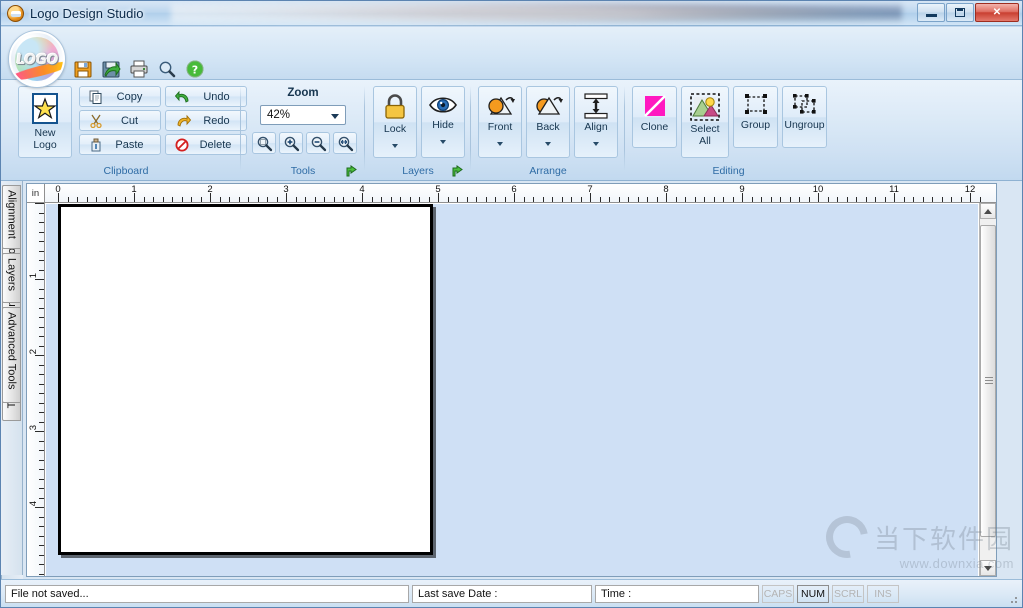 The image size is (1023, 608). Describe the element at coordinates (36, 389) in the screenshot. I see `vertical-ruler: 1 2 3 4` at that location.